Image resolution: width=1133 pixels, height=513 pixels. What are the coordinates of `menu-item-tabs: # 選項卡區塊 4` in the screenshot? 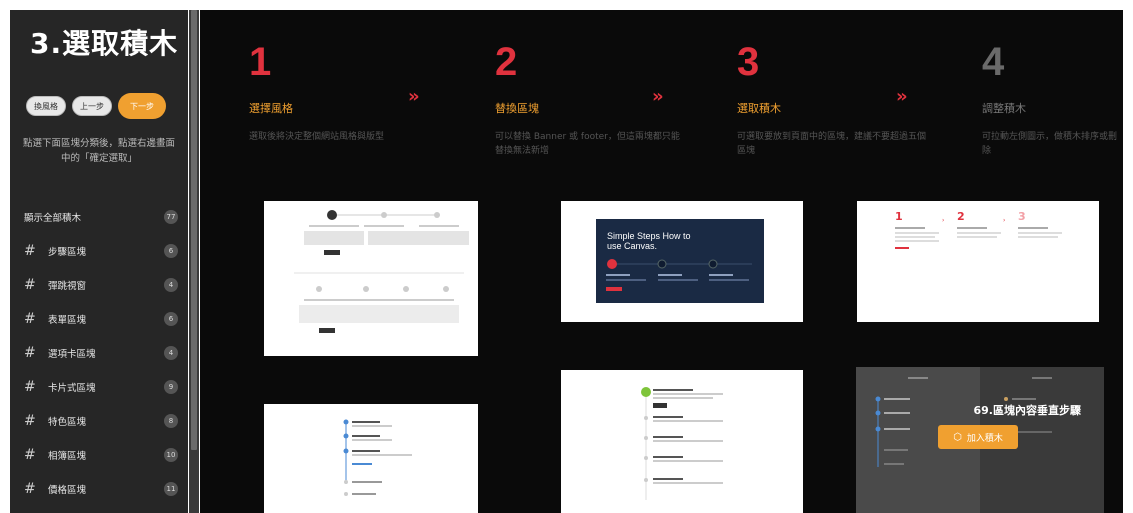 It's located at (99, 353).